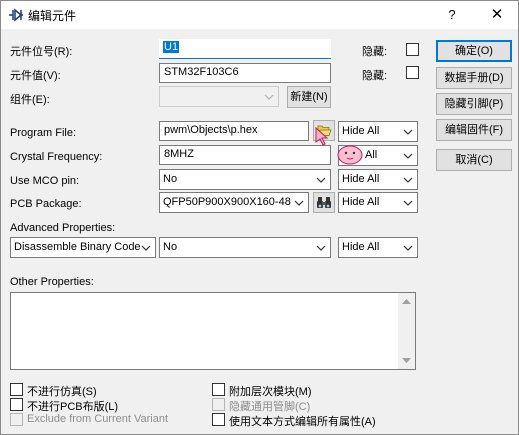 The width and height of the screenshot is (519, 435). I want to click on hidden-pins-button: 隐藏引脚(P), so click(474, 104).